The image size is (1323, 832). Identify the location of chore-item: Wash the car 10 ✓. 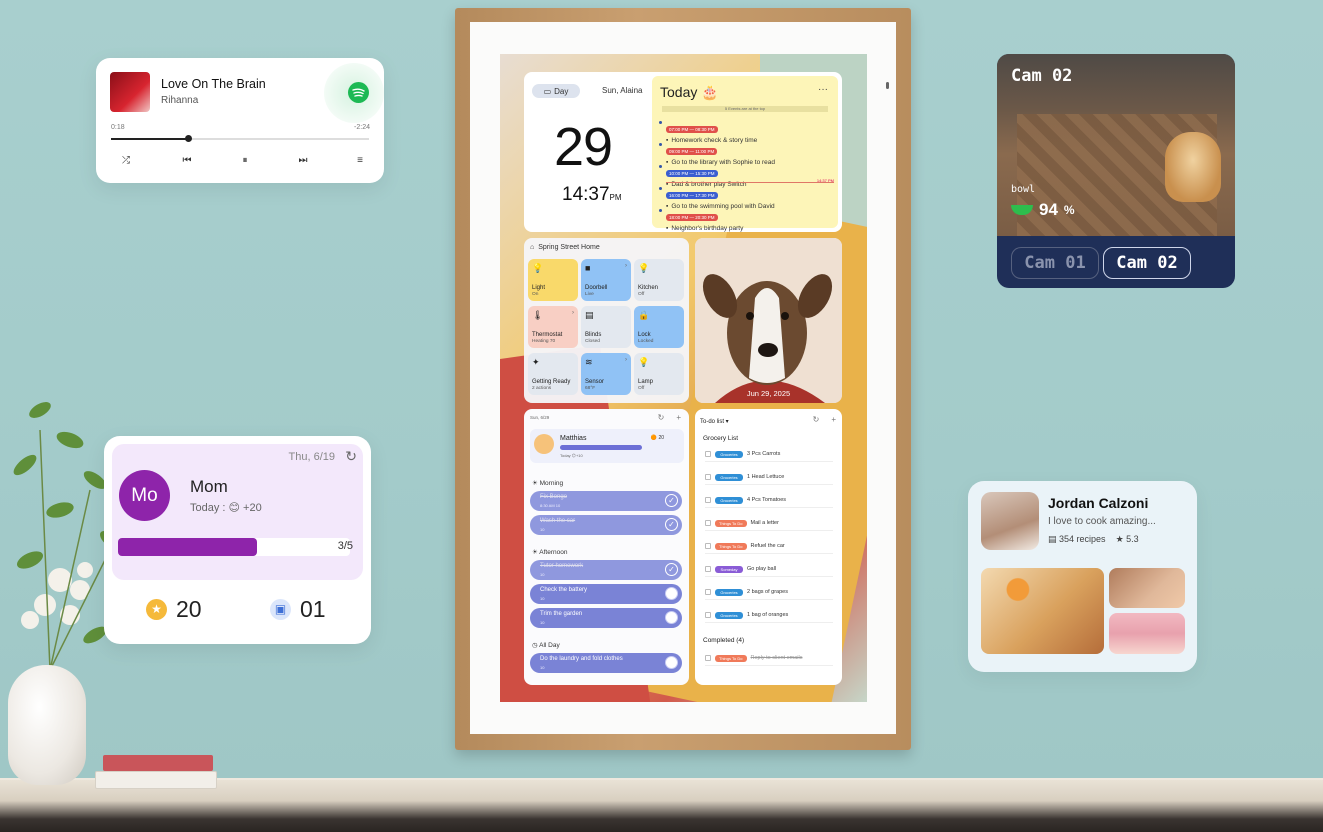
(606, 525).